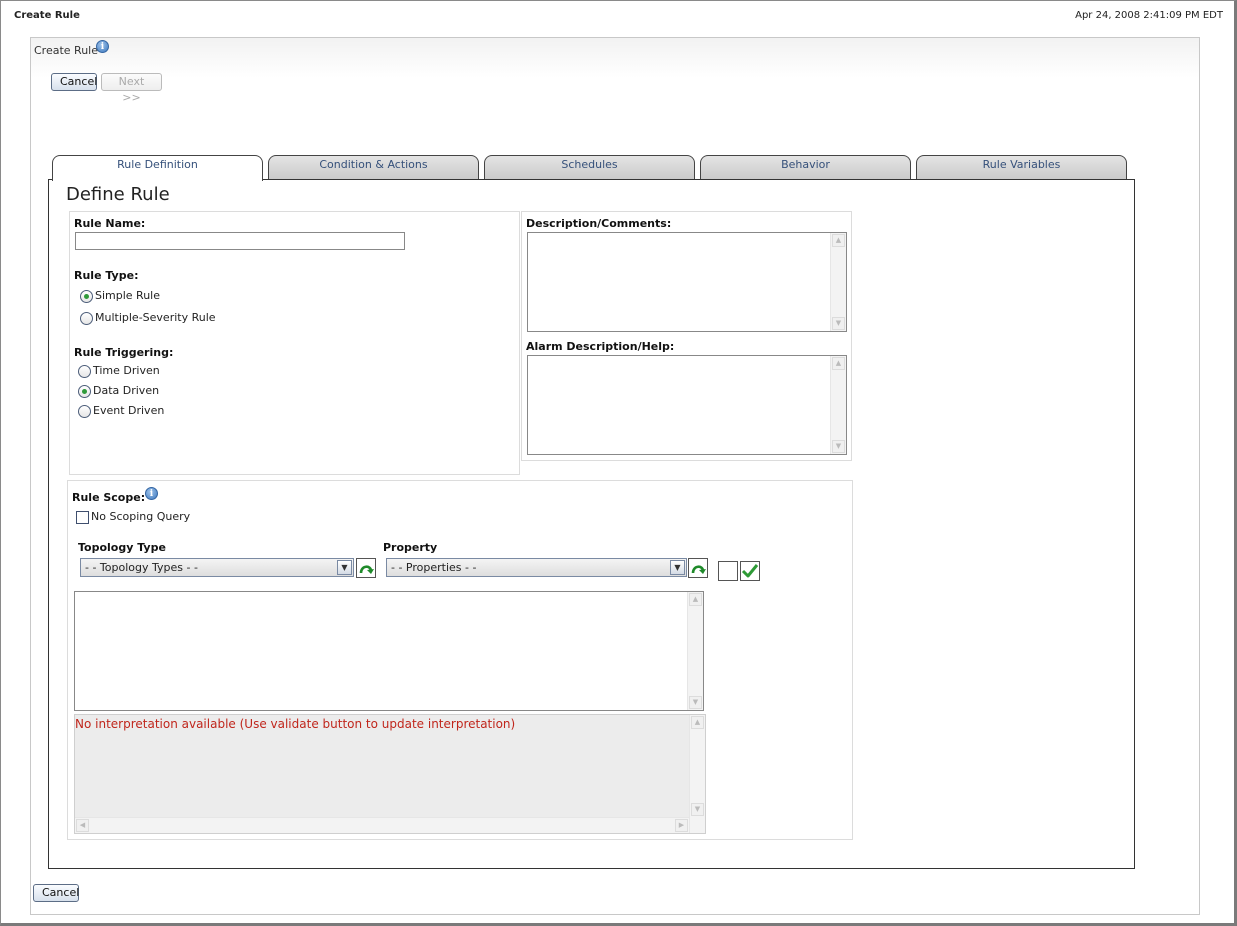 The image size is (1237, 926). Describe the element at coordinates (1149, 15) in the screenshot. I see `timestamp: Apr 24, 2008 2:41:09 PM EDT` at that location.